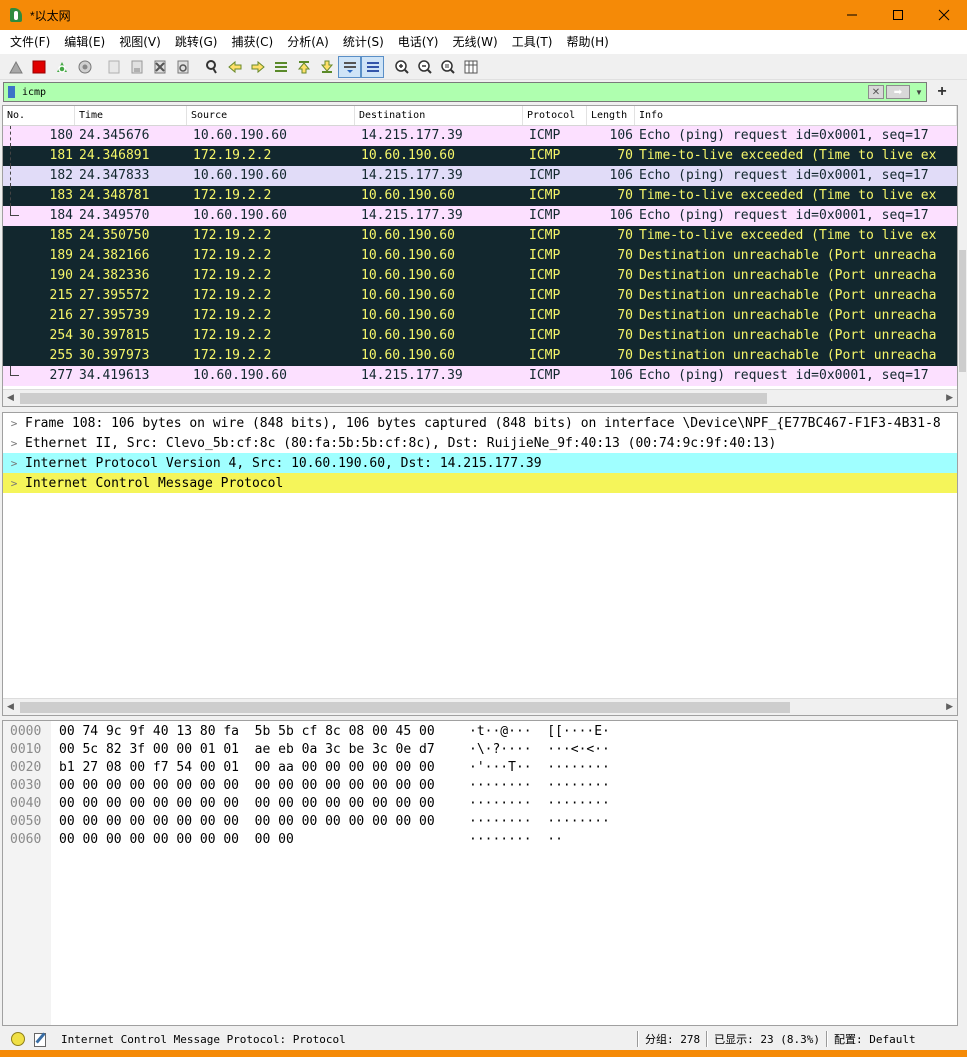  I want to click on column-header-destination: Destination, so click(439, 115).